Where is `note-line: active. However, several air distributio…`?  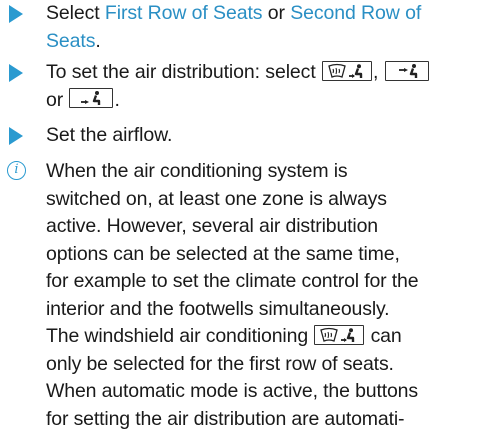
note-line: active. However, several air distributio… is located at coordinates (262, 227).